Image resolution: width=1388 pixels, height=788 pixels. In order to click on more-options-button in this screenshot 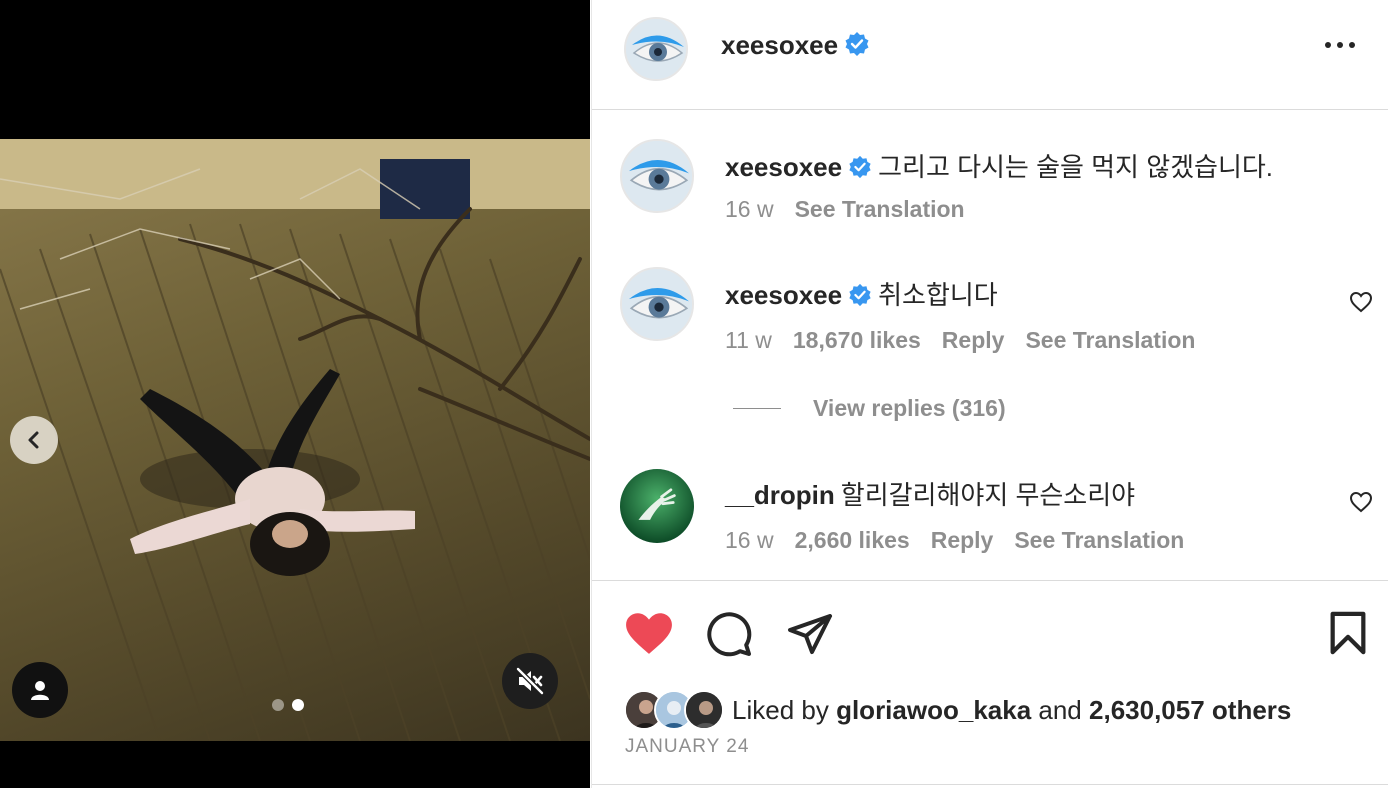, I will do `click(1340, 45)`.